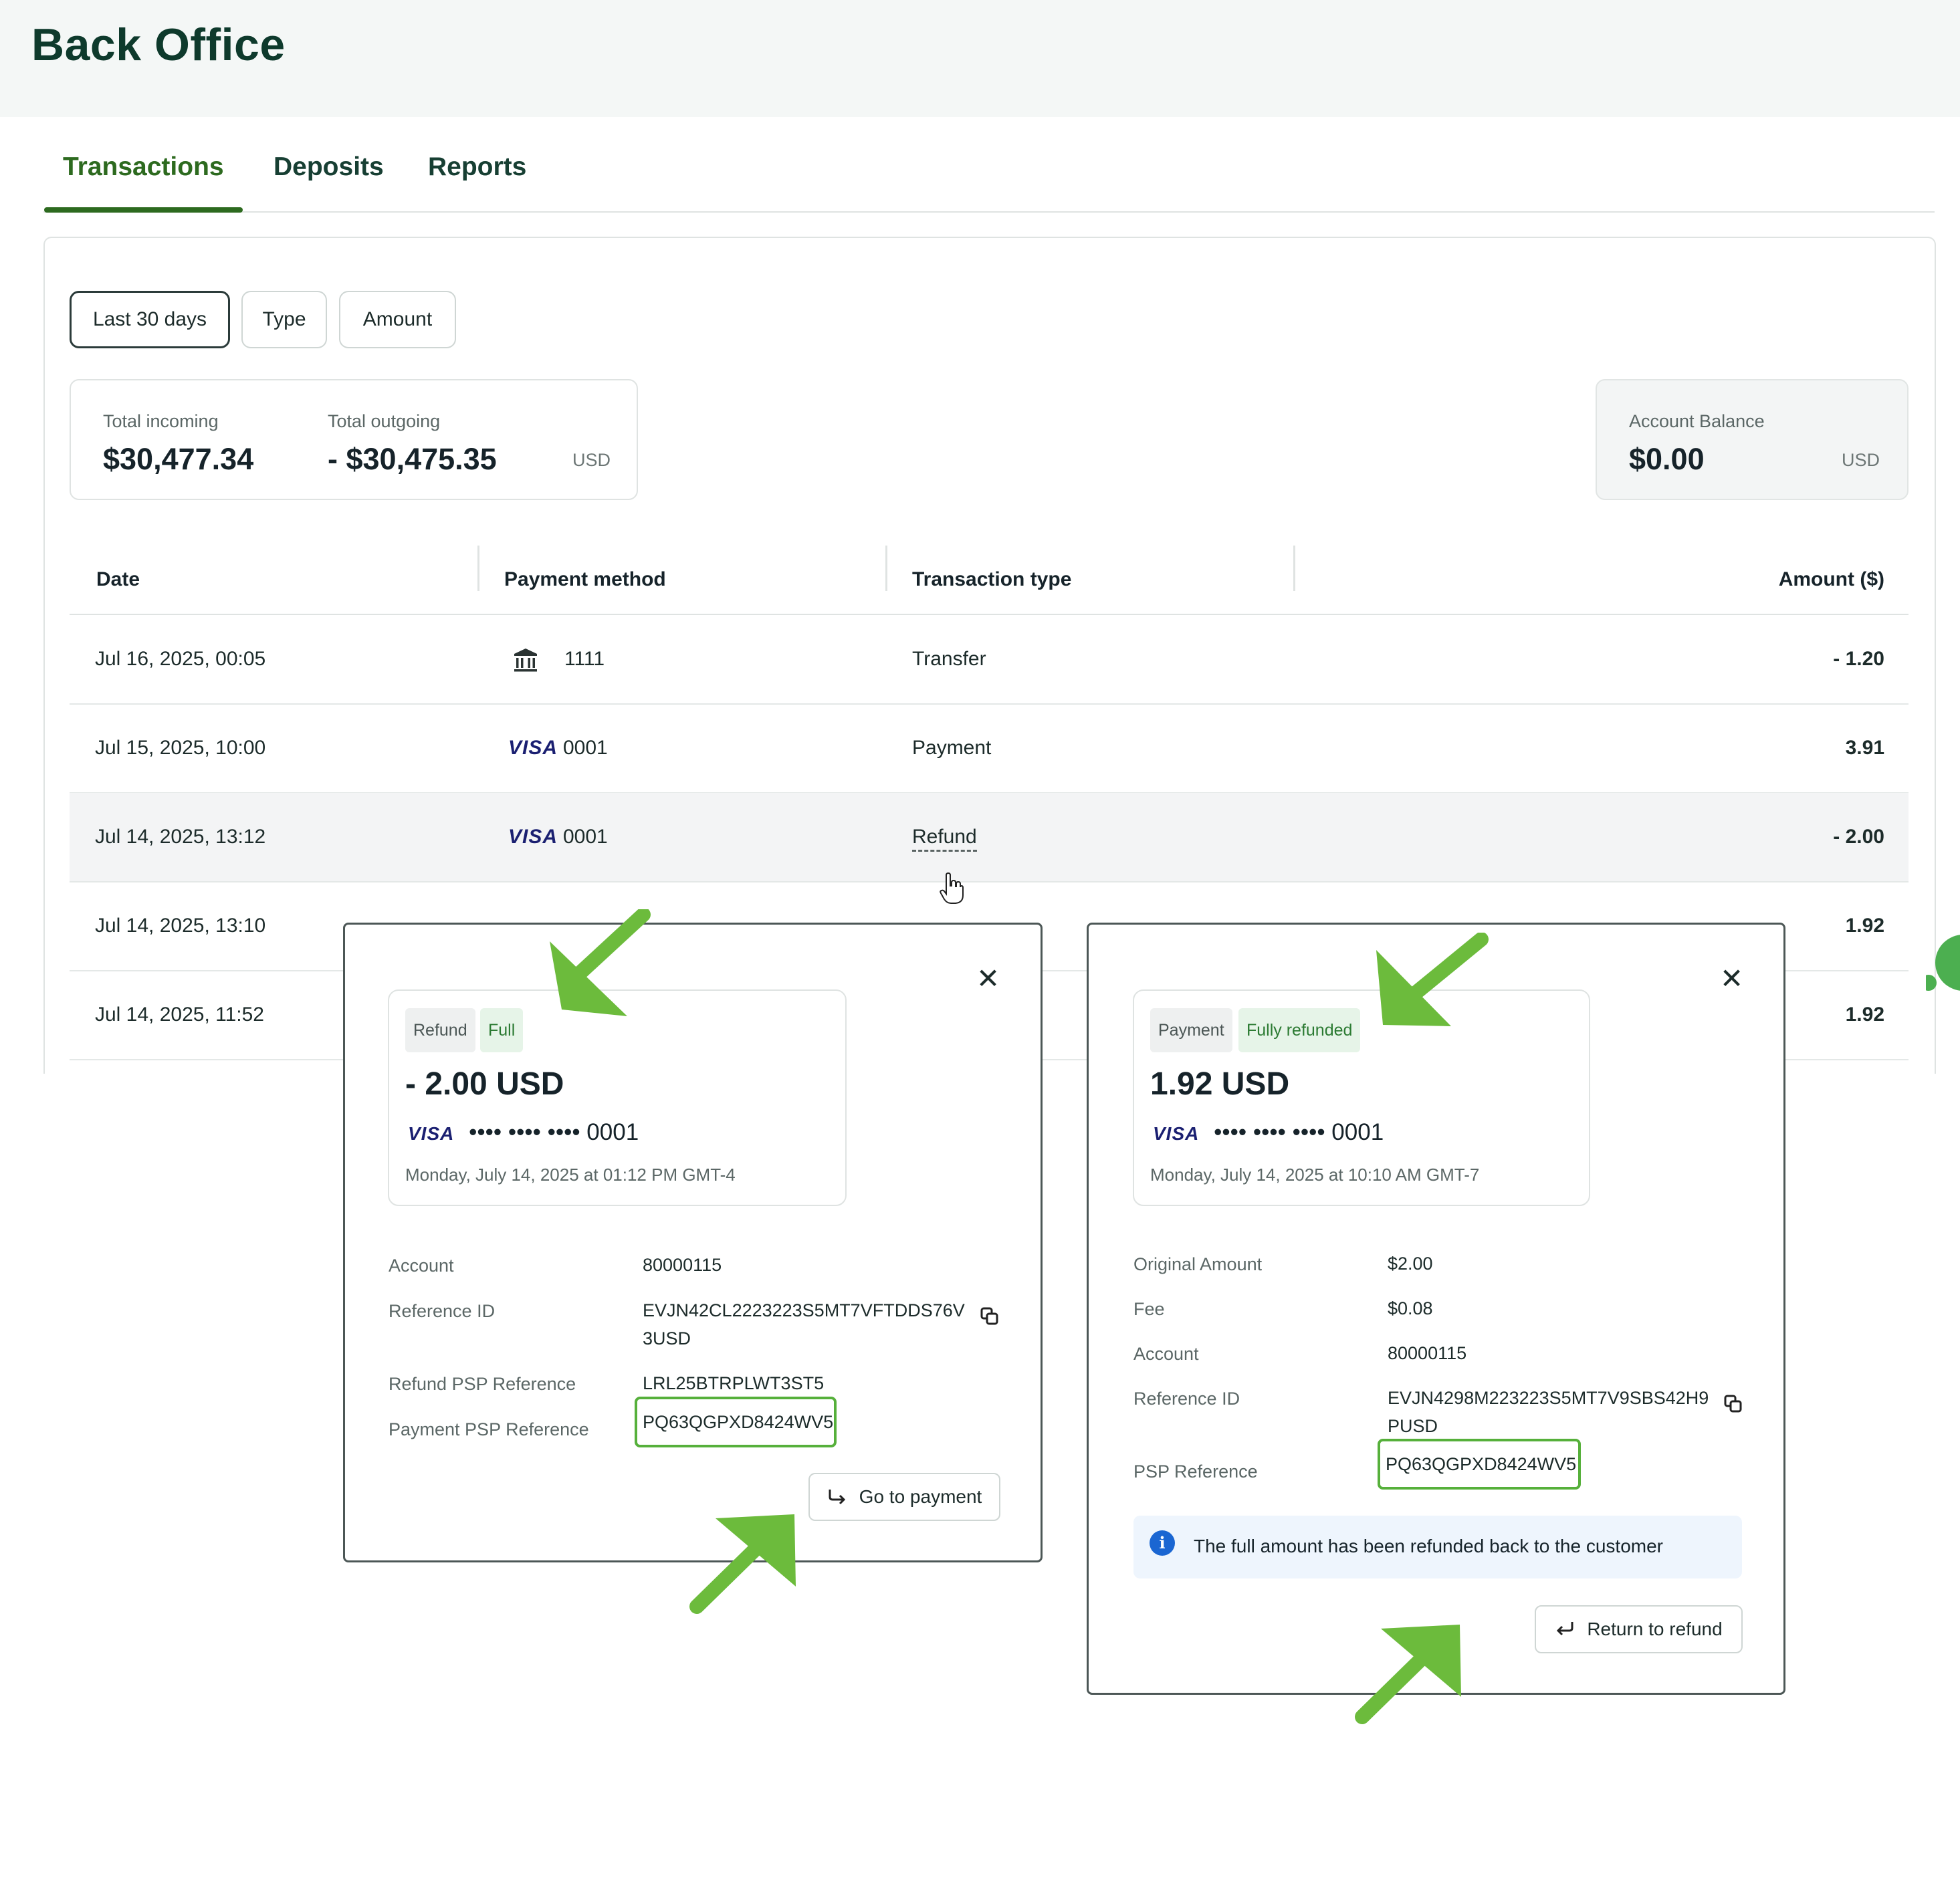 This screenshot has height=1884, width=1960. Describe the element at coordinates (180, 659) in the screenshot. I see `row-date: Jul 16, 2025, 00:05` at that location.